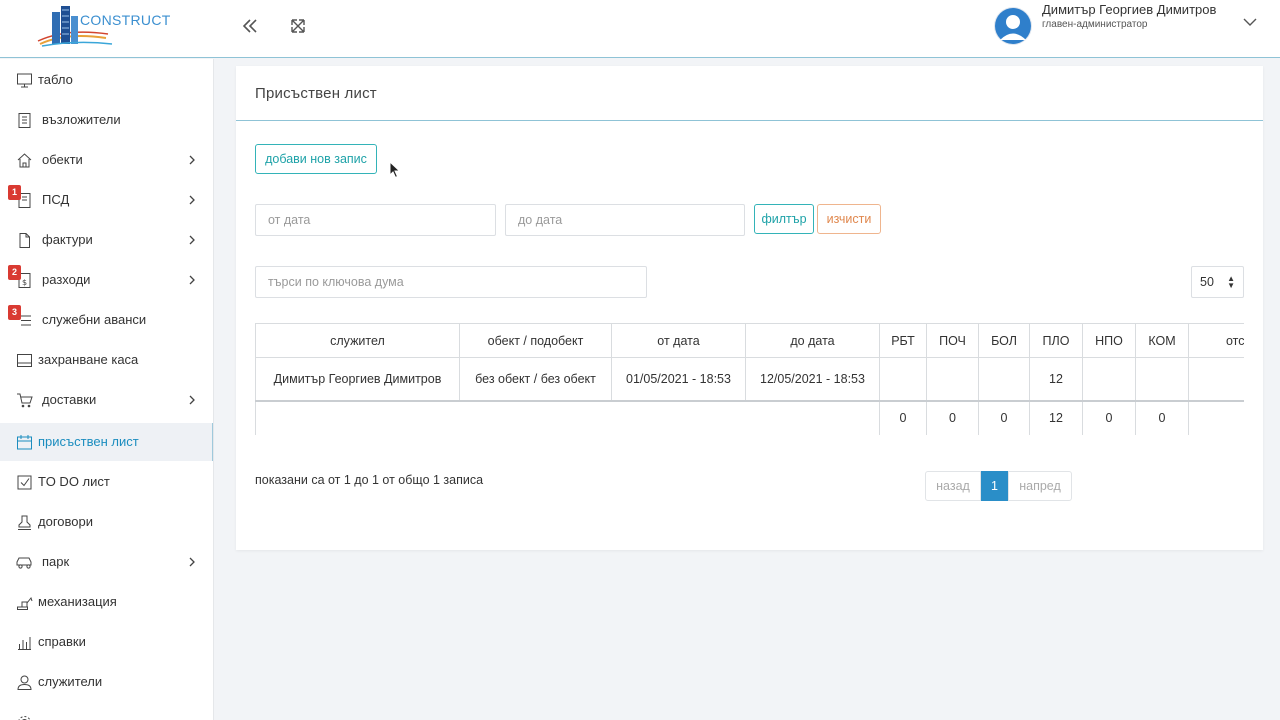 This screenshot has height=720, width=1280. What do you see at coordinates (1004, 340) in the screenshot?
I see `column-header: БОЛ` at bounding box center [1004, 340].